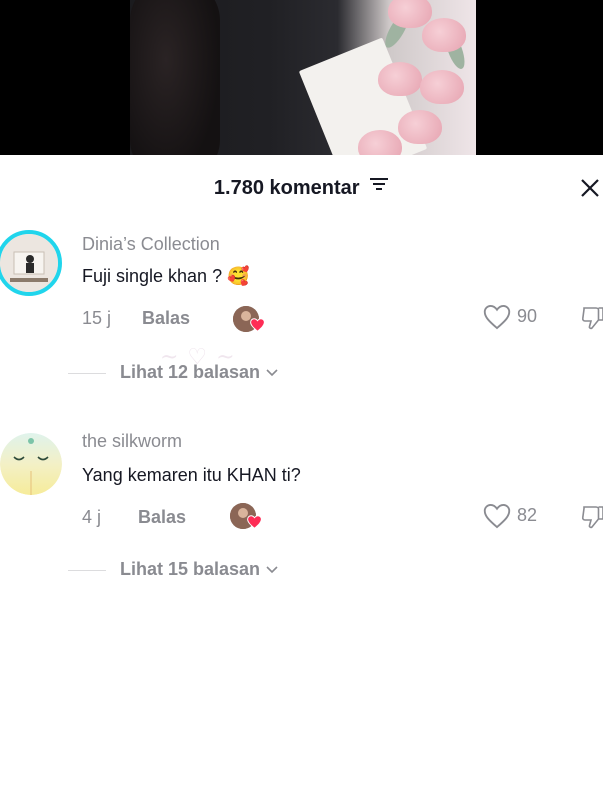 This screenshot has width=603, height=804. What do you see at coordinates (190, 372) in the screenshot?
I see `view-replies-label: Lihat 12 balasan` at bounding box center [190, 372].